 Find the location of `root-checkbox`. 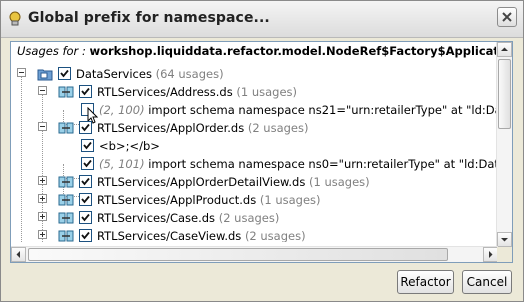

root-checkbox is located at coordinates (64, 73).